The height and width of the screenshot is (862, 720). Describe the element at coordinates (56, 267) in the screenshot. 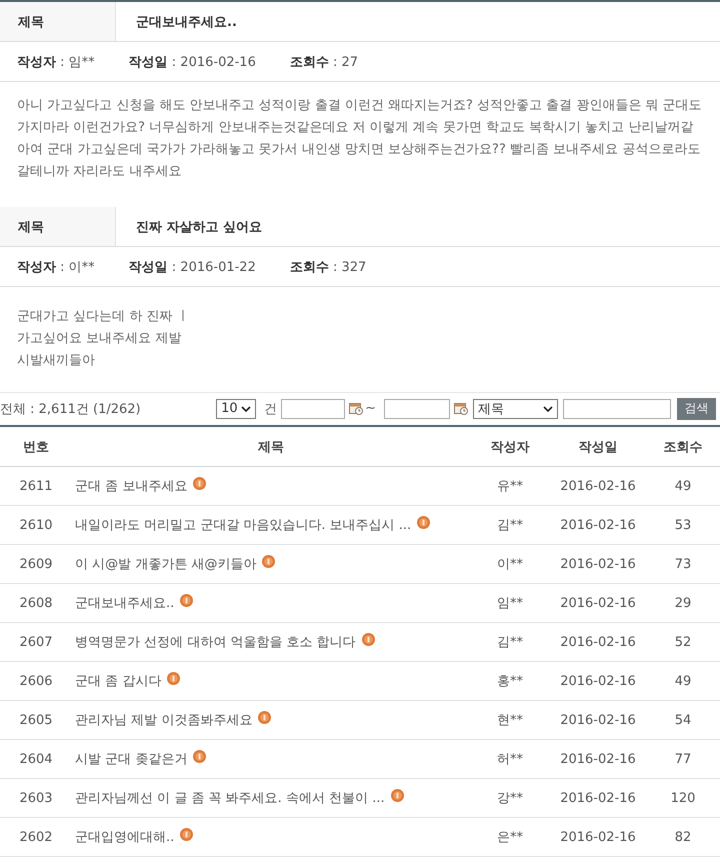

I see `meta-field: 작성자 : 이**` at that location.